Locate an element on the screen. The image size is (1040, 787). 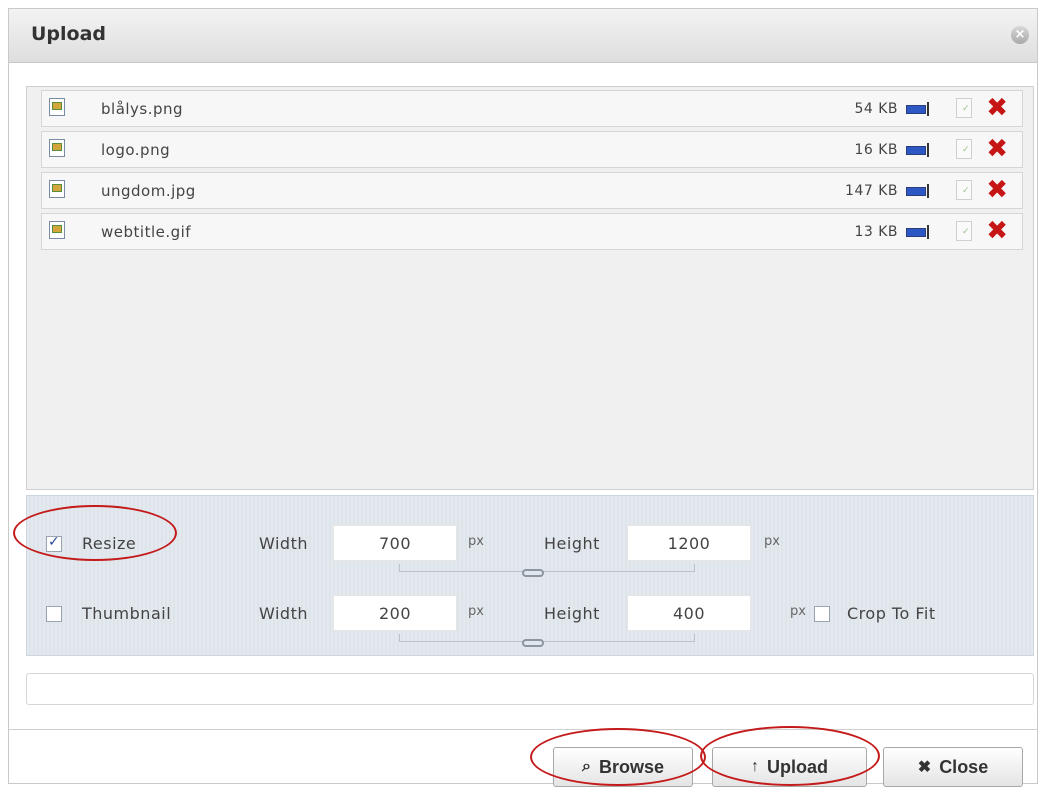
close-button: ✖ Close is located at coordinates (953, 767).